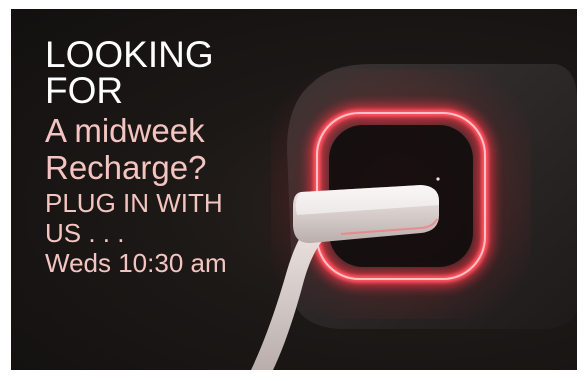  What do you see at coordinates (129, 54) in the screenshot?
I see `headline-line-looking: LOOKING` at bounding box center [129, 54].